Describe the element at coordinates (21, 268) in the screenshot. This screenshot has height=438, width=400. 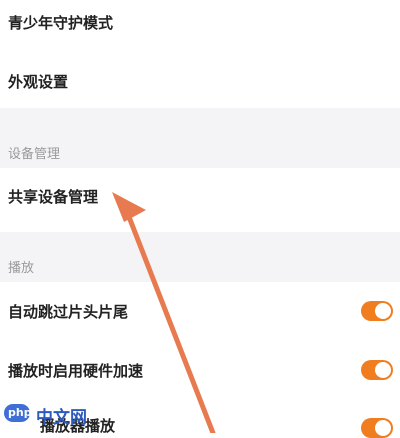
I see `section-title: 播放` at that location.